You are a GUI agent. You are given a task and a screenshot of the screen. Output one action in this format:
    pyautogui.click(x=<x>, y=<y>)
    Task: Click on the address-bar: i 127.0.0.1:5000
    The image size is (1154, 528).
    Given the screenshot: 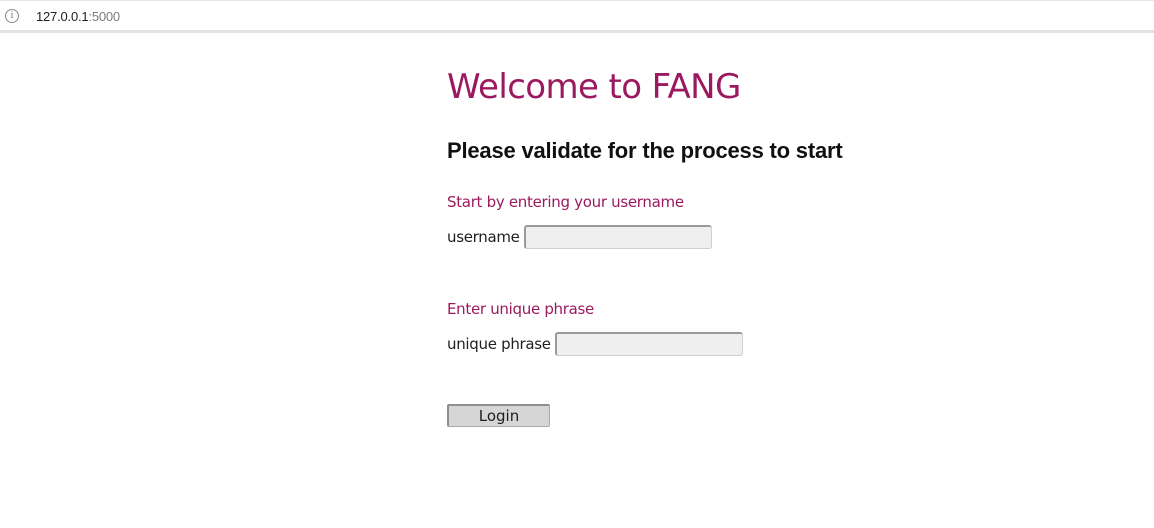 What is the action you would take?
    pyautogui.click(x=577, y=16)
    